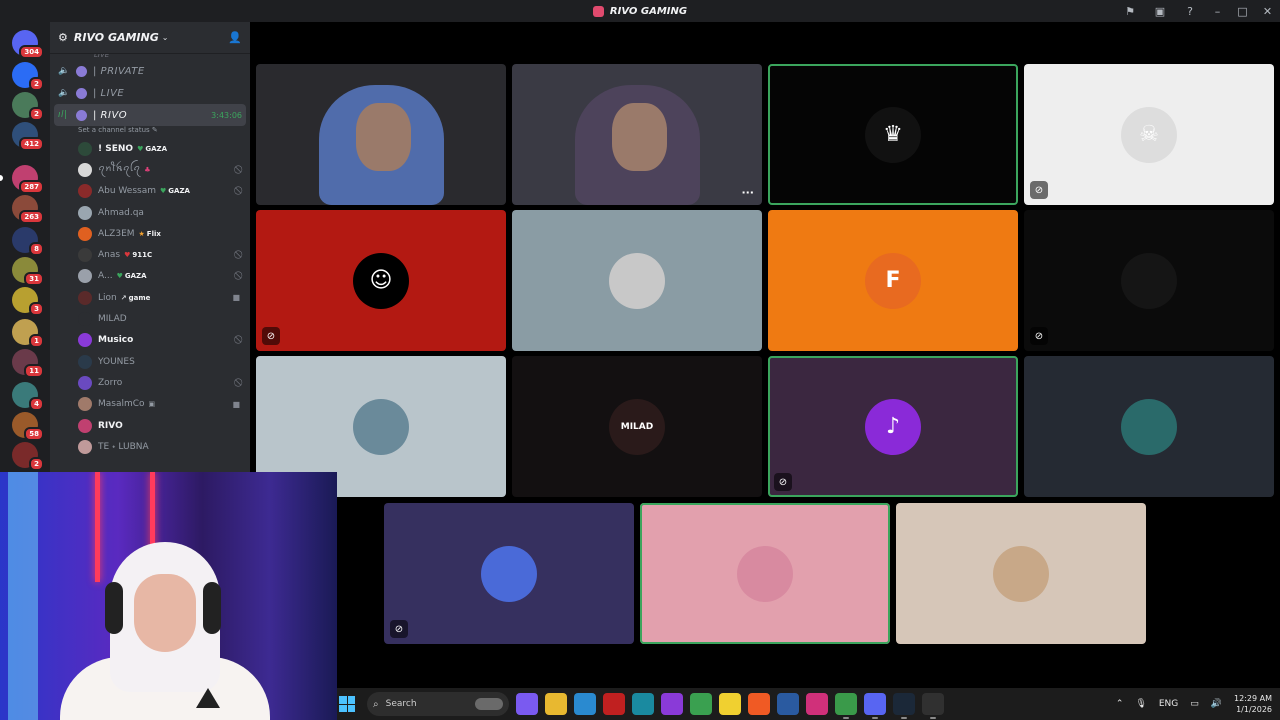 This screenshot has width=1280, height=720. I want to click on copilot-icon, so click(527, 704).